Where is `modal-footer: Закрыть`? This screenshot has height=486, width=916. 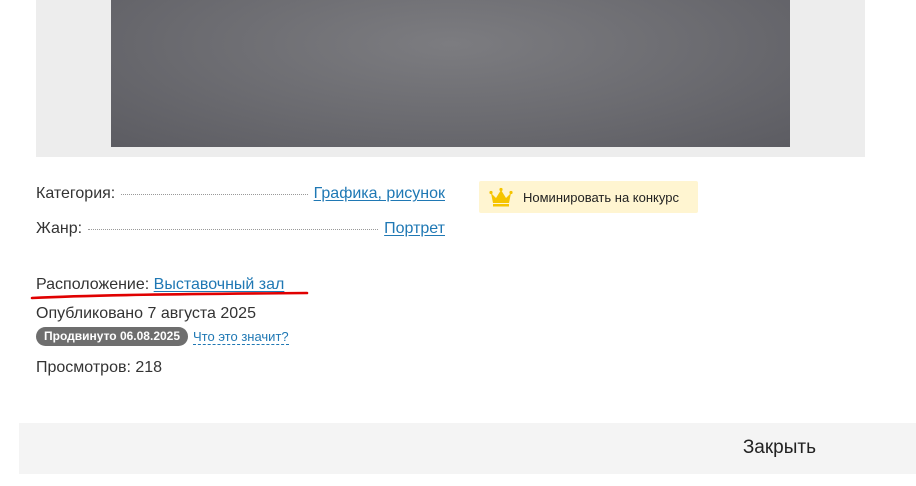 modal-footer: Закрыть is located at coordinates (467, 448).